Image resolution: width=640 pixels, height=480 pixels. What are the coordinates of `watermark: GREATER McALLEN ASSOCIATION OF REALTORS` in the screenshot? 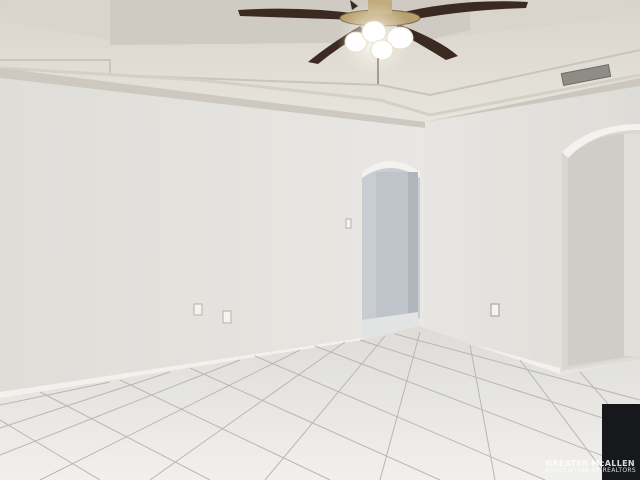 It's located at (590, 467).